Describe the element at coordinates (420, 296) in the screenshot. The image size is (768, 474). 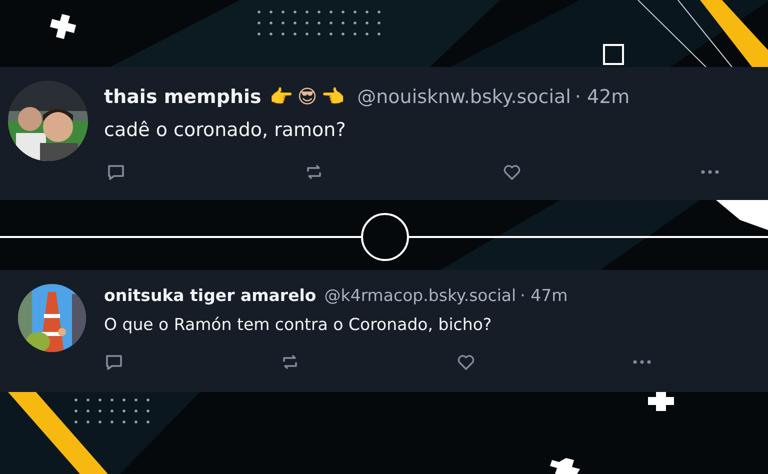
I see `user-handle: @k4rmacop.bsky.social` at that location.